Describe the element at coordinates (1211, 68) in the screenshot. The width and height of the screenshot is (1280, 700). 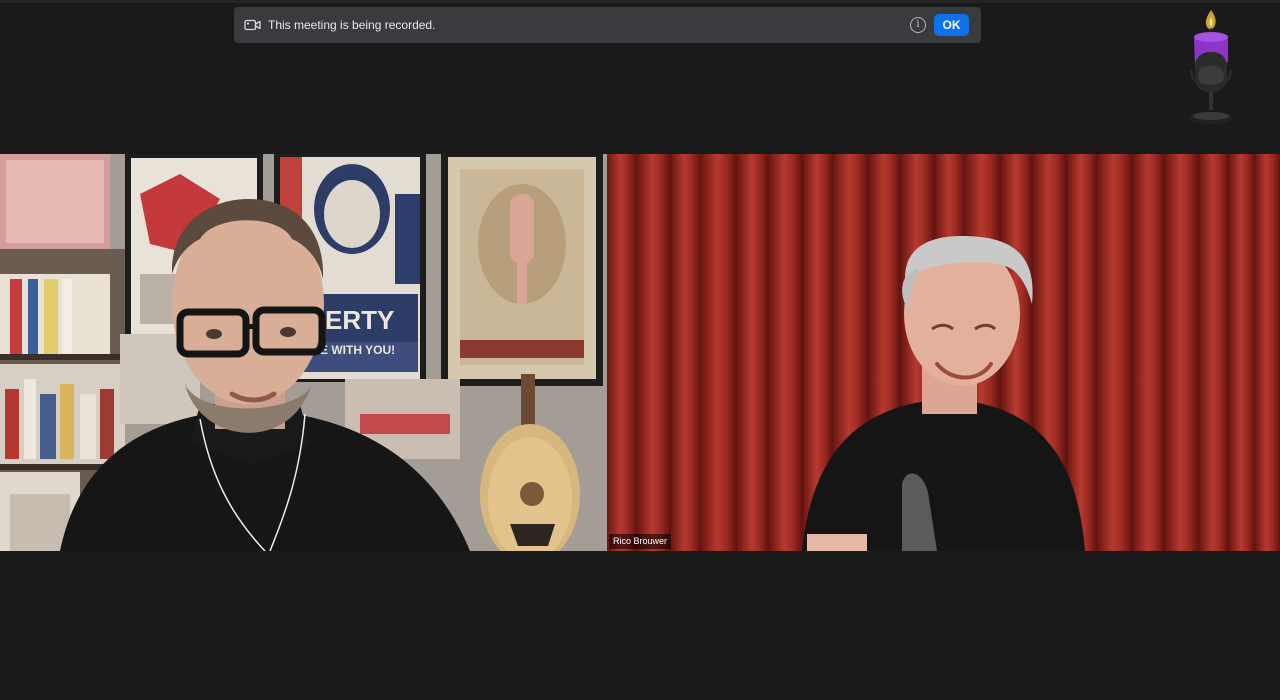
I see `microphone-candle-logo-icon` at that location.